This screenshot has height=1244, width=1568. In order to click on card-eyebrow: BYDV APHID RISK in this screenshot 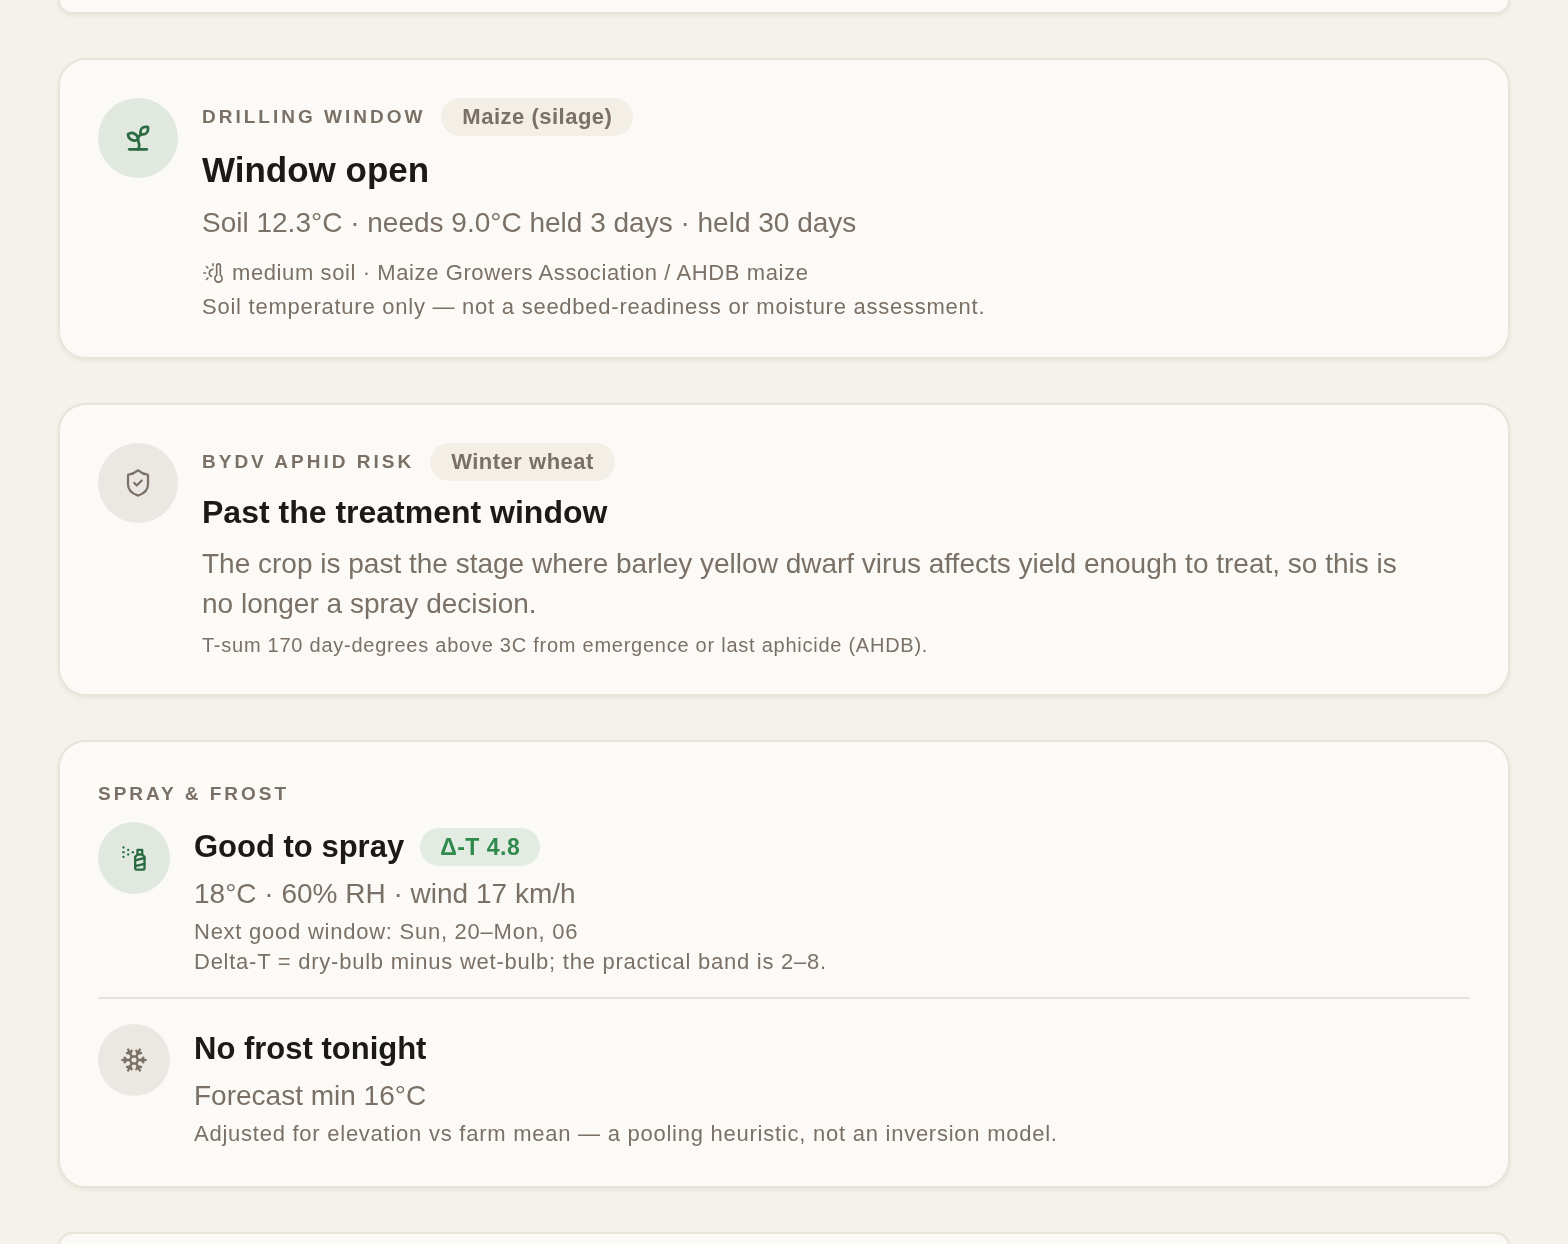, I will do `click(308, 462)`.